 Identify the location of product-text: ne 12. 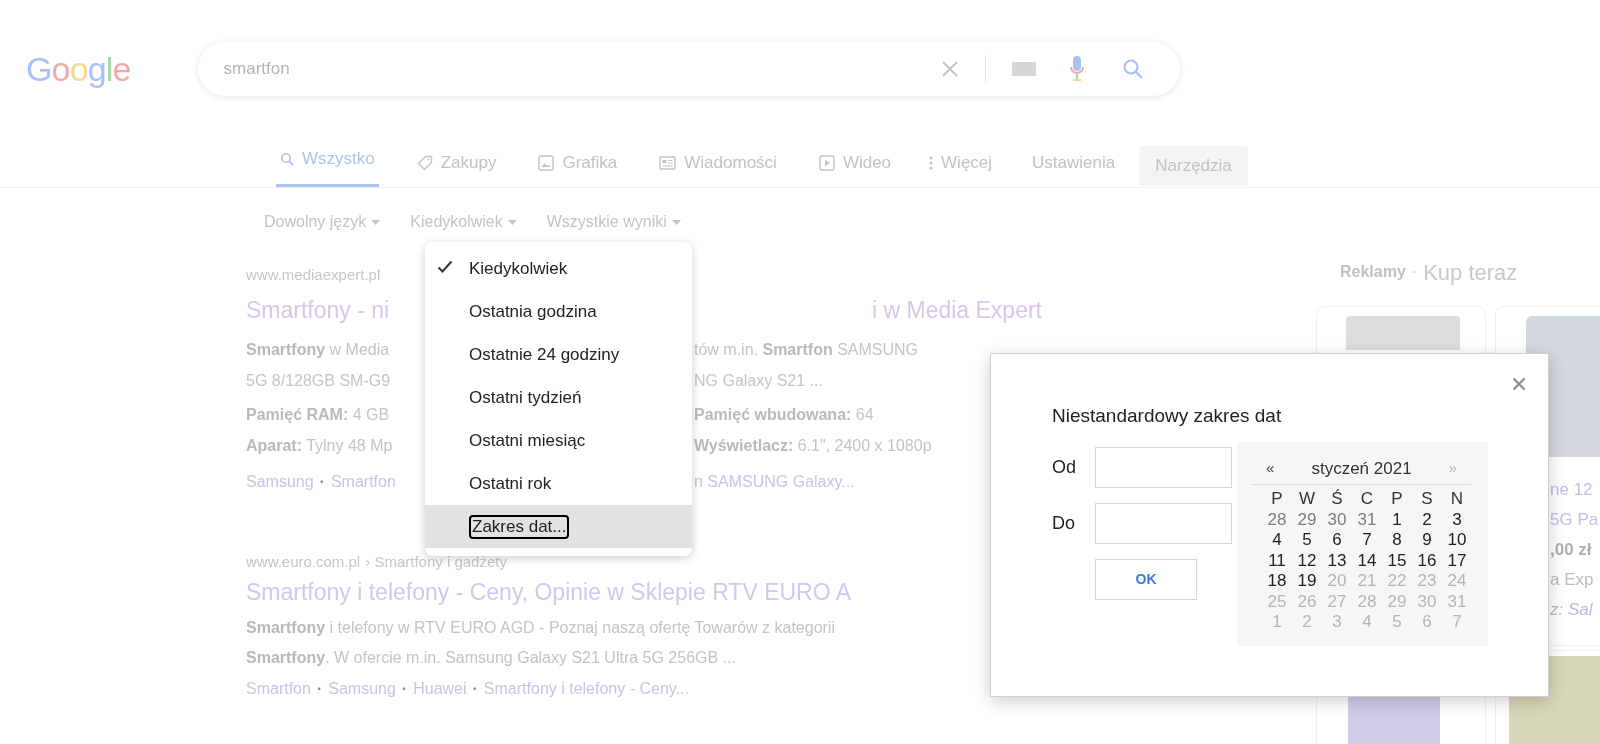
(1572, 490).